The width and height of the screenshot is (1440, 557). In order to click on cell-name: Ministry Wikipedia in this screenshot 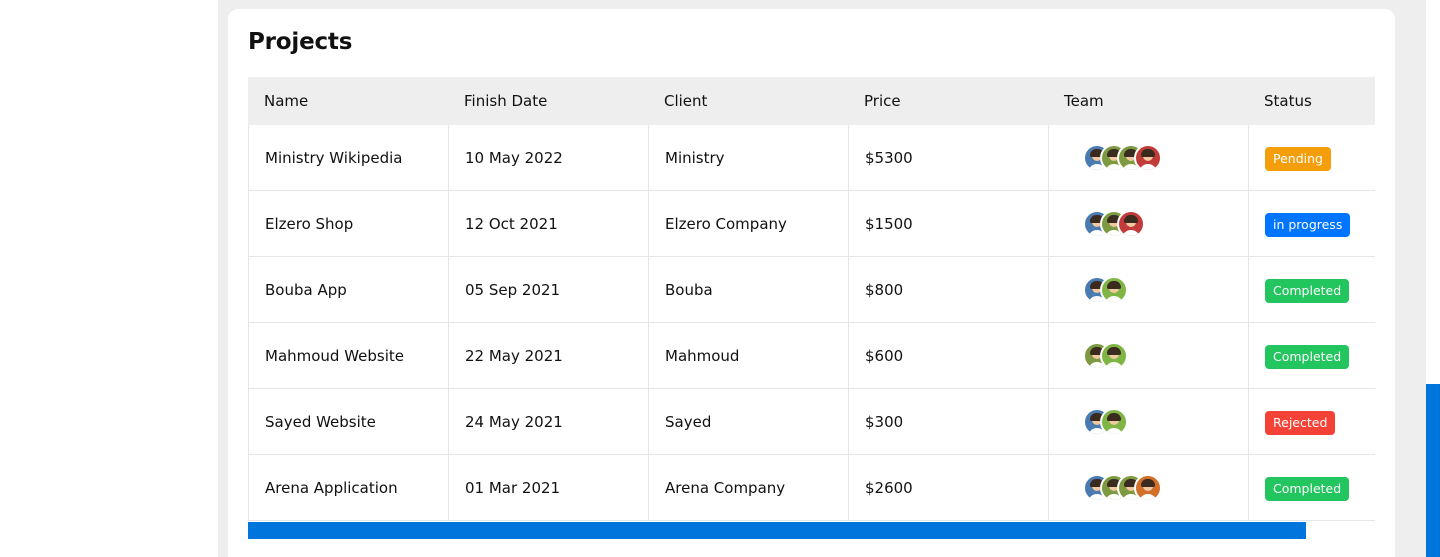, I will do `click(348, 158)`.